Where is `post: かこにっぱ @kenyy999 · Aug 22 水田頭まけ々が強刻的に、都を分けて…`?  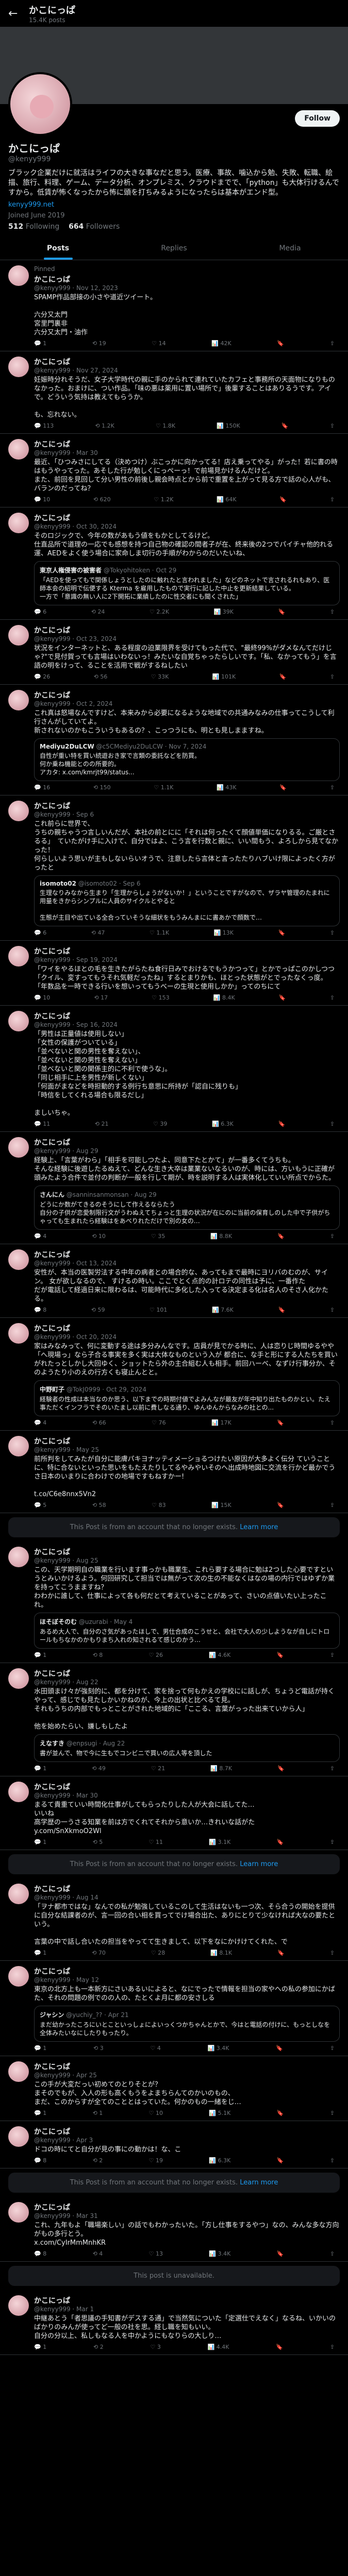 post: かこにっぱ @kenyy999 · Aug 22 水田頭まけ々が強刻的に、都を分けて… is located at coordinates (174, 1719).